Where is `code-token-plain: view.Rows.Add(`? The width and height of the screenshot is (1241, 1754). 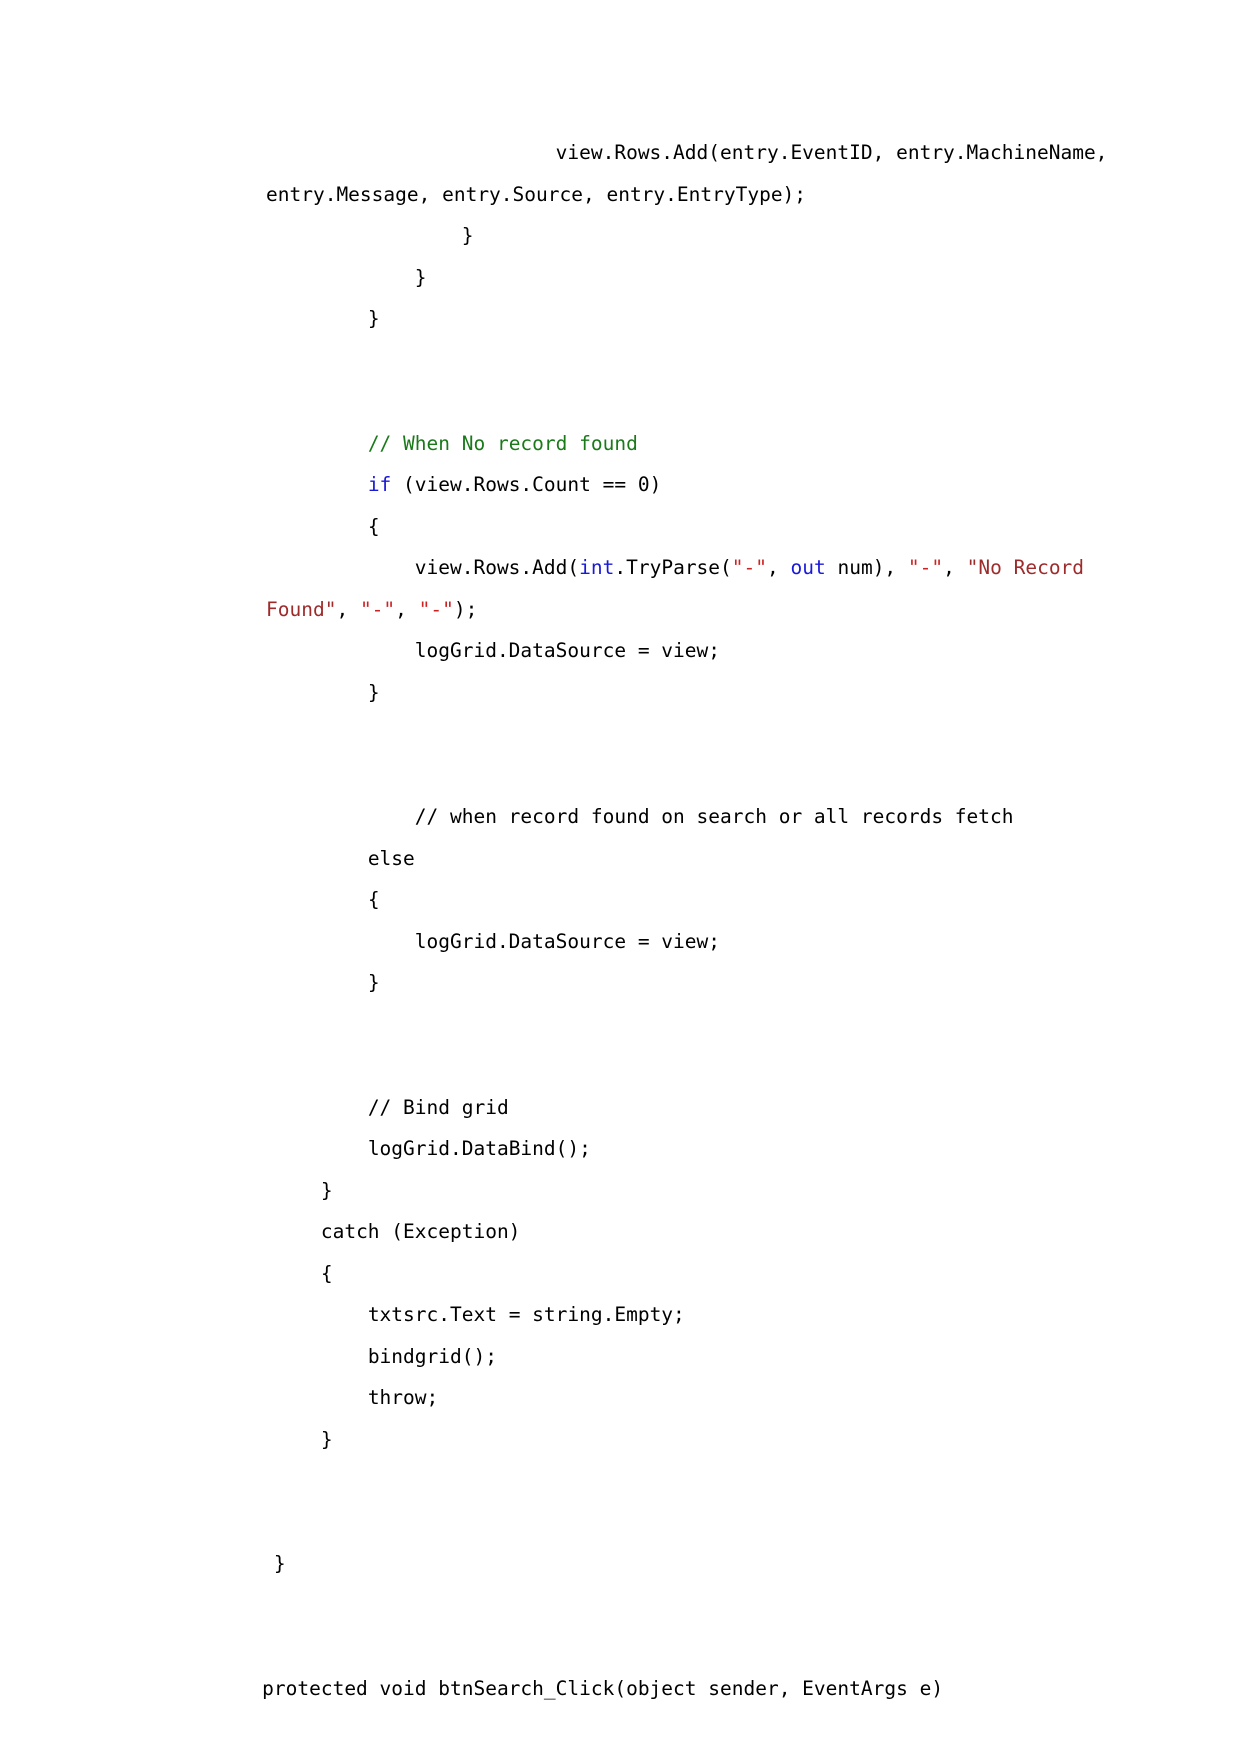
code-token-plain: view.Rows.Add( is located at coordinates (497, 567).